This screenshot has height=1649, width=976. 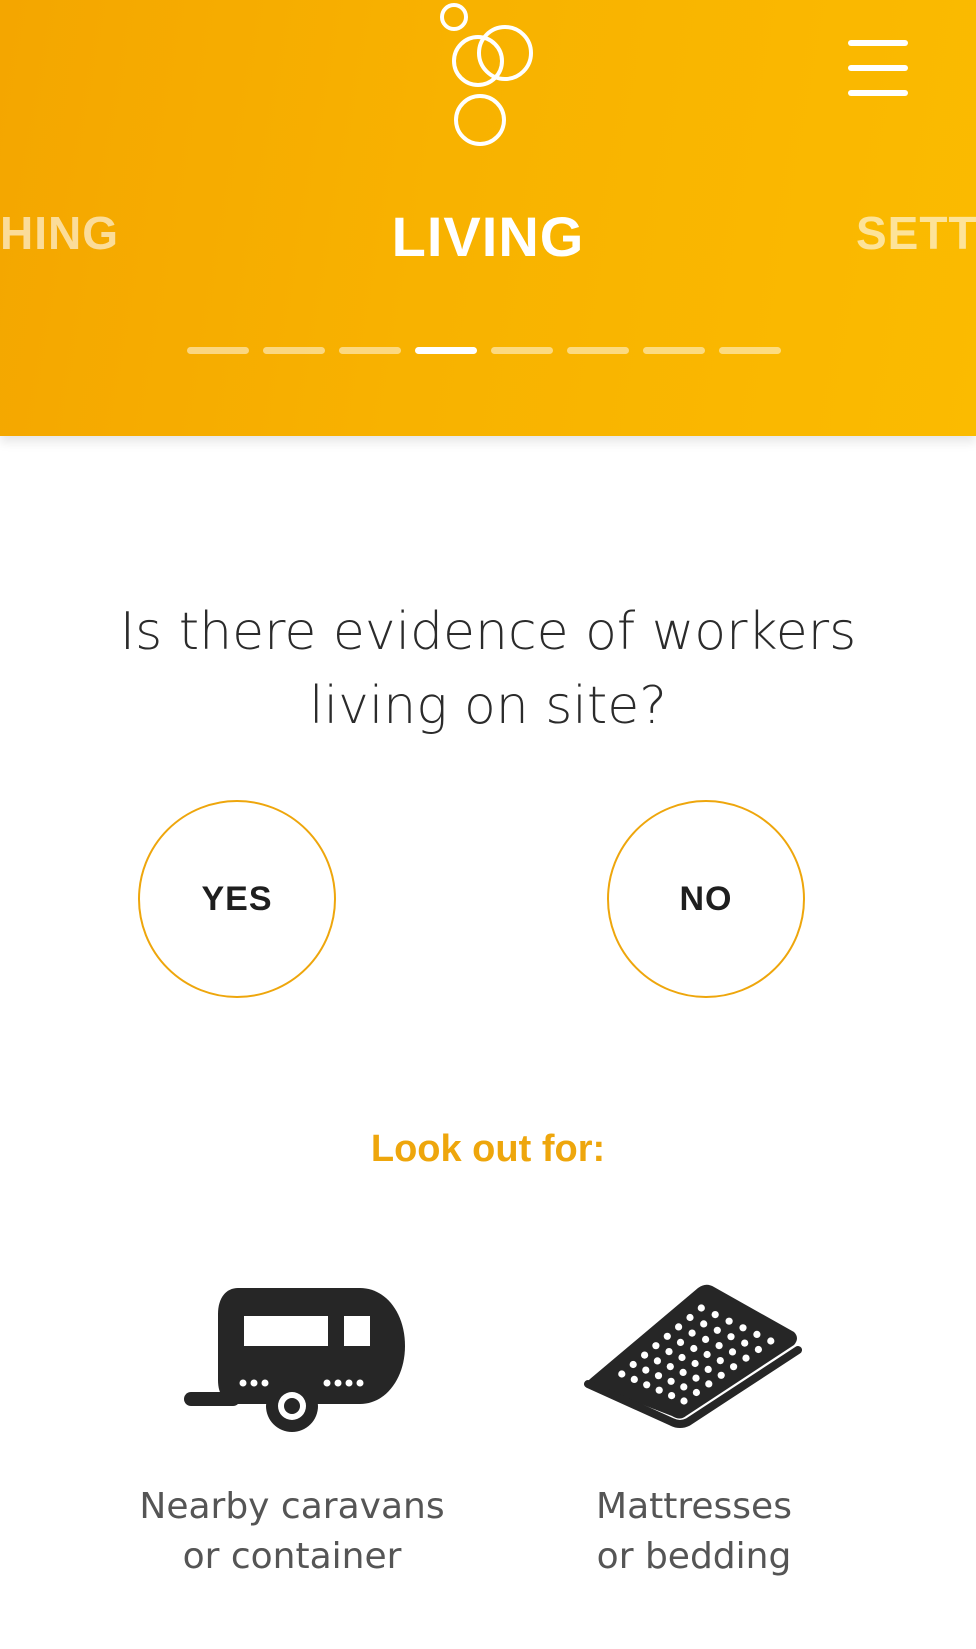 What do you see at coordinates (292, 1556) in the screenshot?
I see `caravan-caption-line-2: or container` at bounding box center [292, 1556].